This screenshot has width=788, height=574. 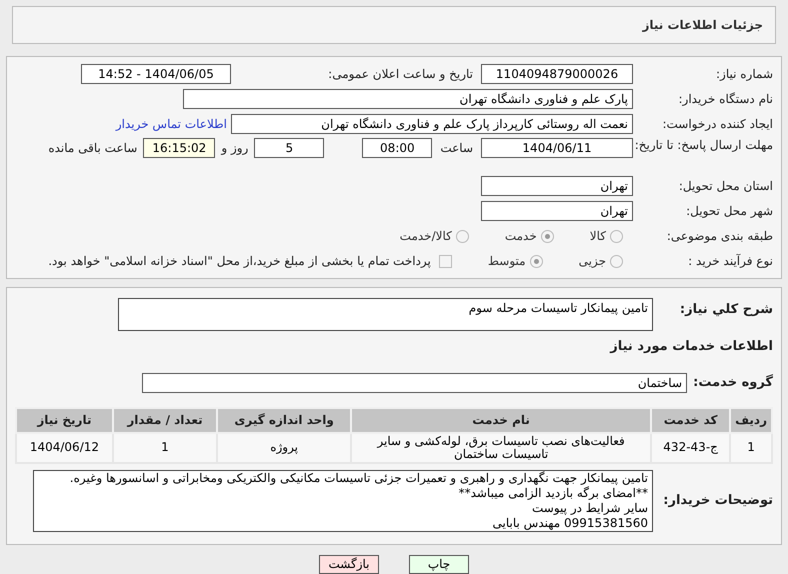 I want to click on radio-label: جزیی, so click(x=592, y=261).